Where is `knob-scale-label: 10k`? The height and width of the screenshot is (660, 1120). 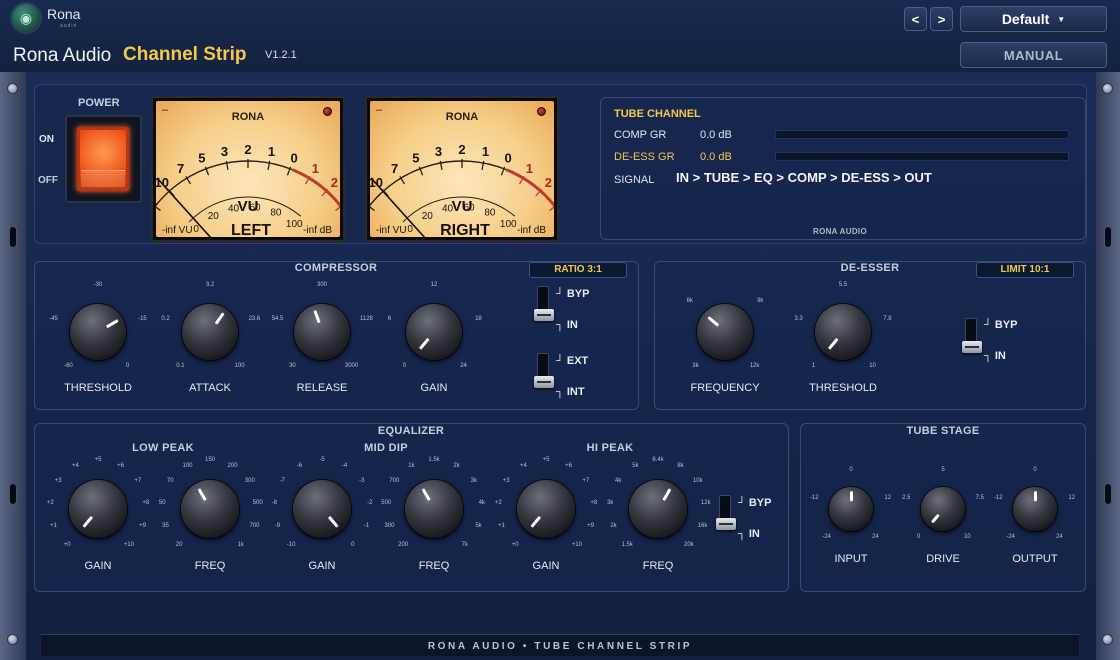
knob-scale-label: 10k is located at coordinates (697, 481).